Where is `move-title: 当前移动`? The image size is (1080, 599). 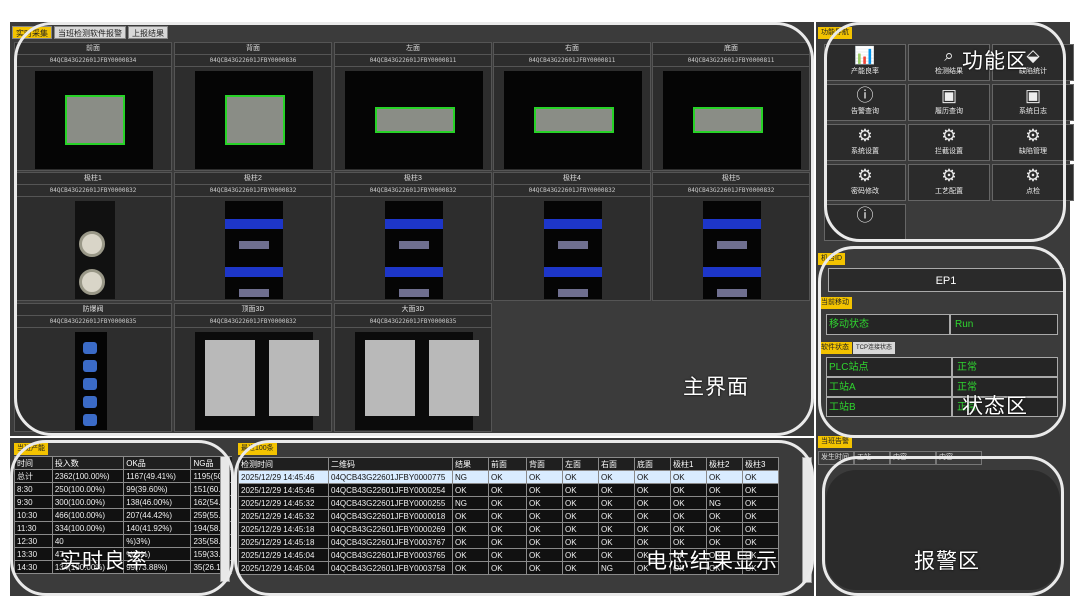
move-title: 当前移动 is located at coordinates (835, 303).